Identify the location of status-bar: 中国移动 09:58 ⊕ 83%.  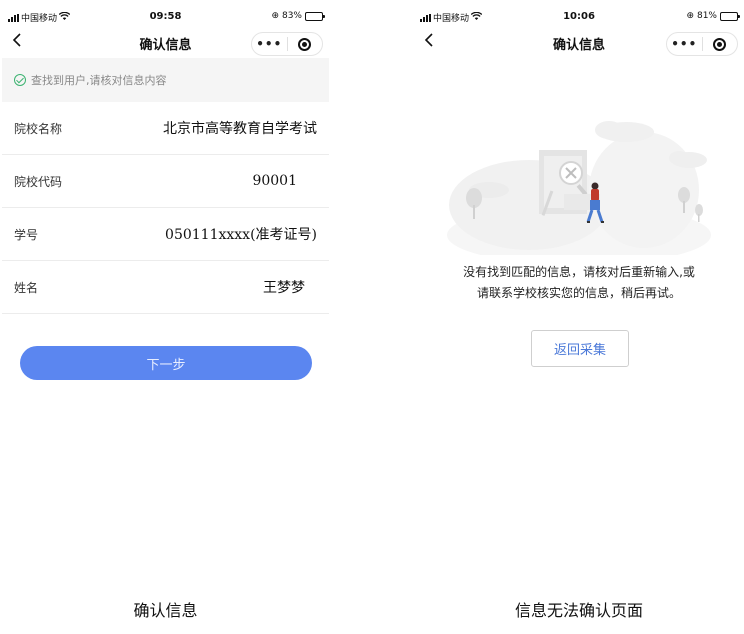
(165, 16).